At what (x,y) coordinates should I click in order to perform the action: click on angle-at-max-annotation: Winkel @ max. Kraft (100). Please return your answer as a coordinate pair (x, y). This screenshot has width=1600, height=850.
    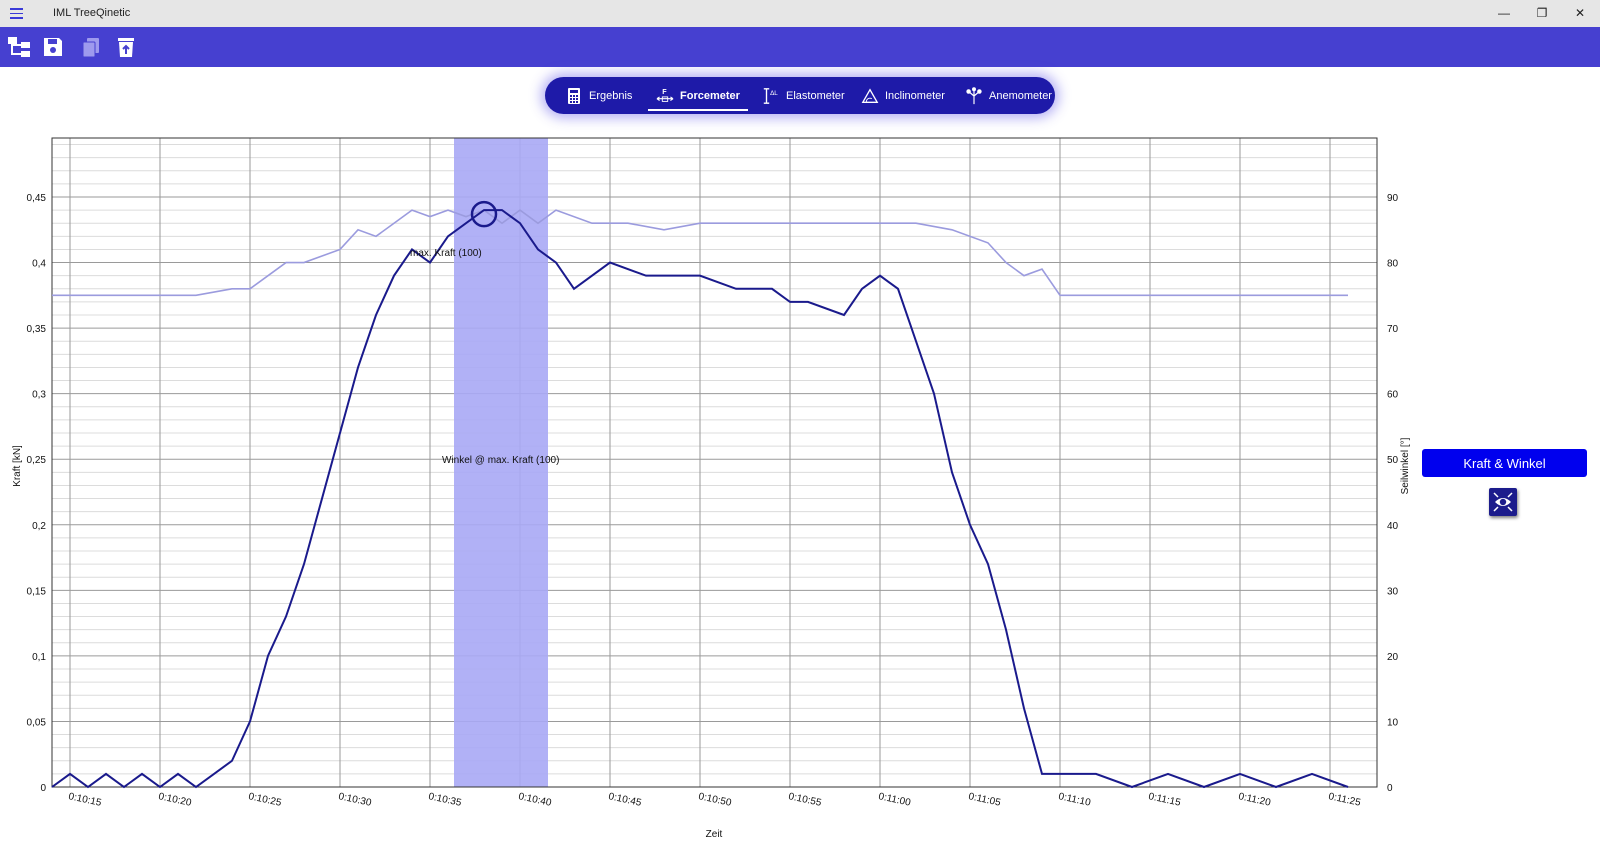
    Looking at the image, I should click on (500, 460).